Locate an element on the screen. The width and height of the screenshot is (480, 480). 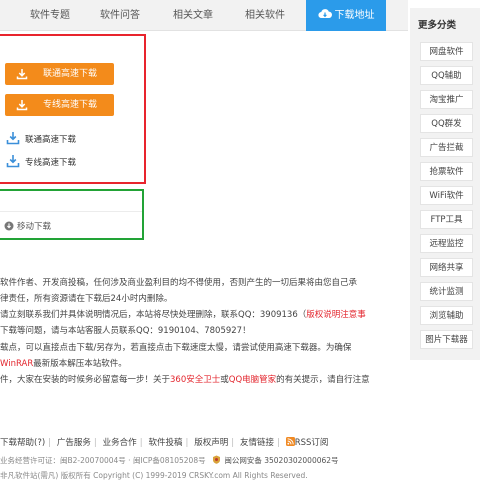
note-text: 最新版本解压本站软件。 is located at coordinates (80, 364).